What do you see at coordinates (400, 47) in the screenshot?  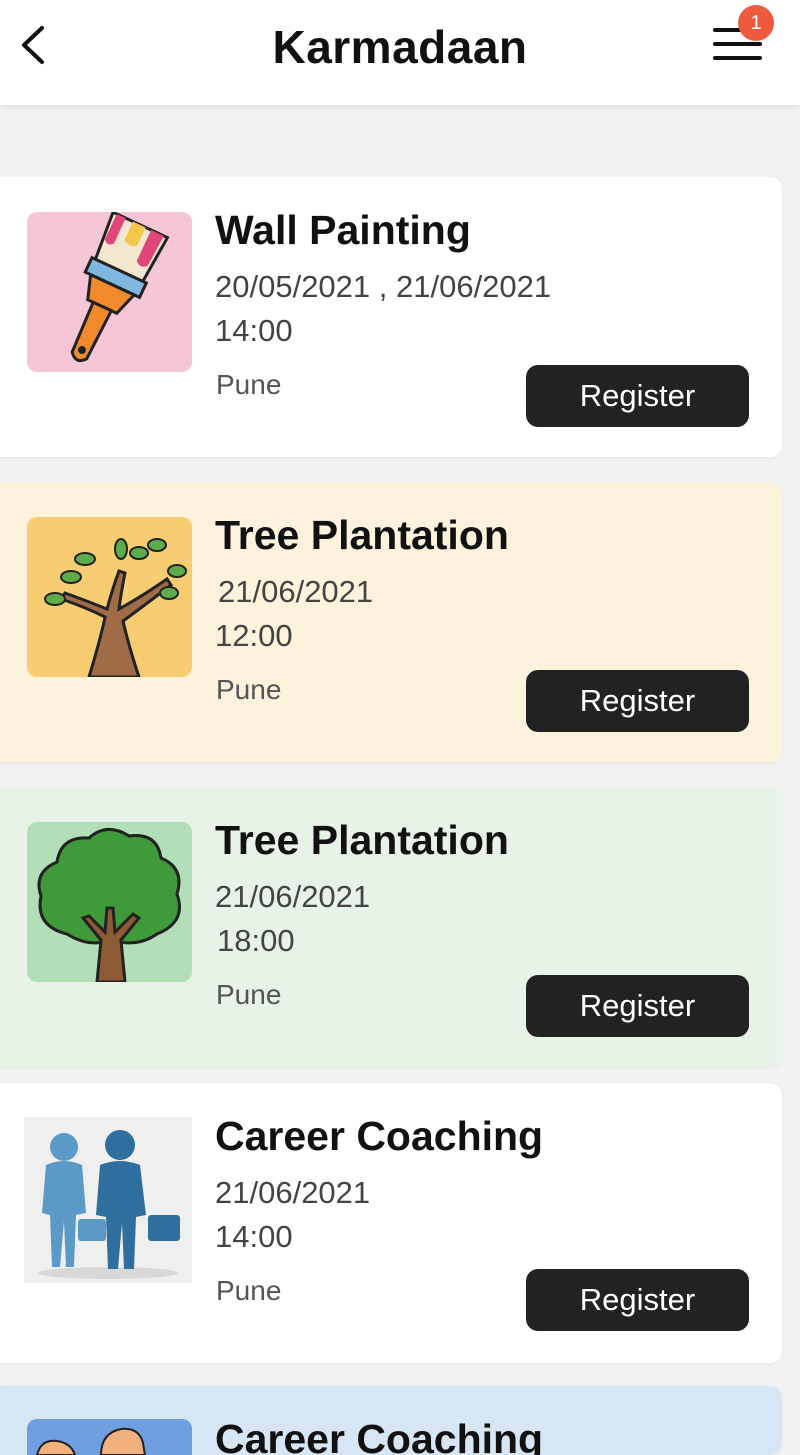 I see `page-title: Karmadaan` at bounding box center [400, 47].